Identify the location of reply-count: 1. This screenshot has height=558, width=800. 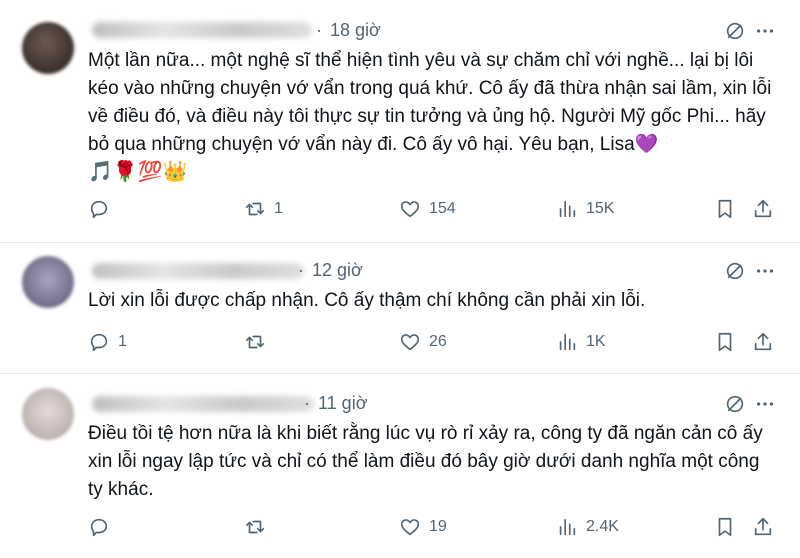
(122, 341).